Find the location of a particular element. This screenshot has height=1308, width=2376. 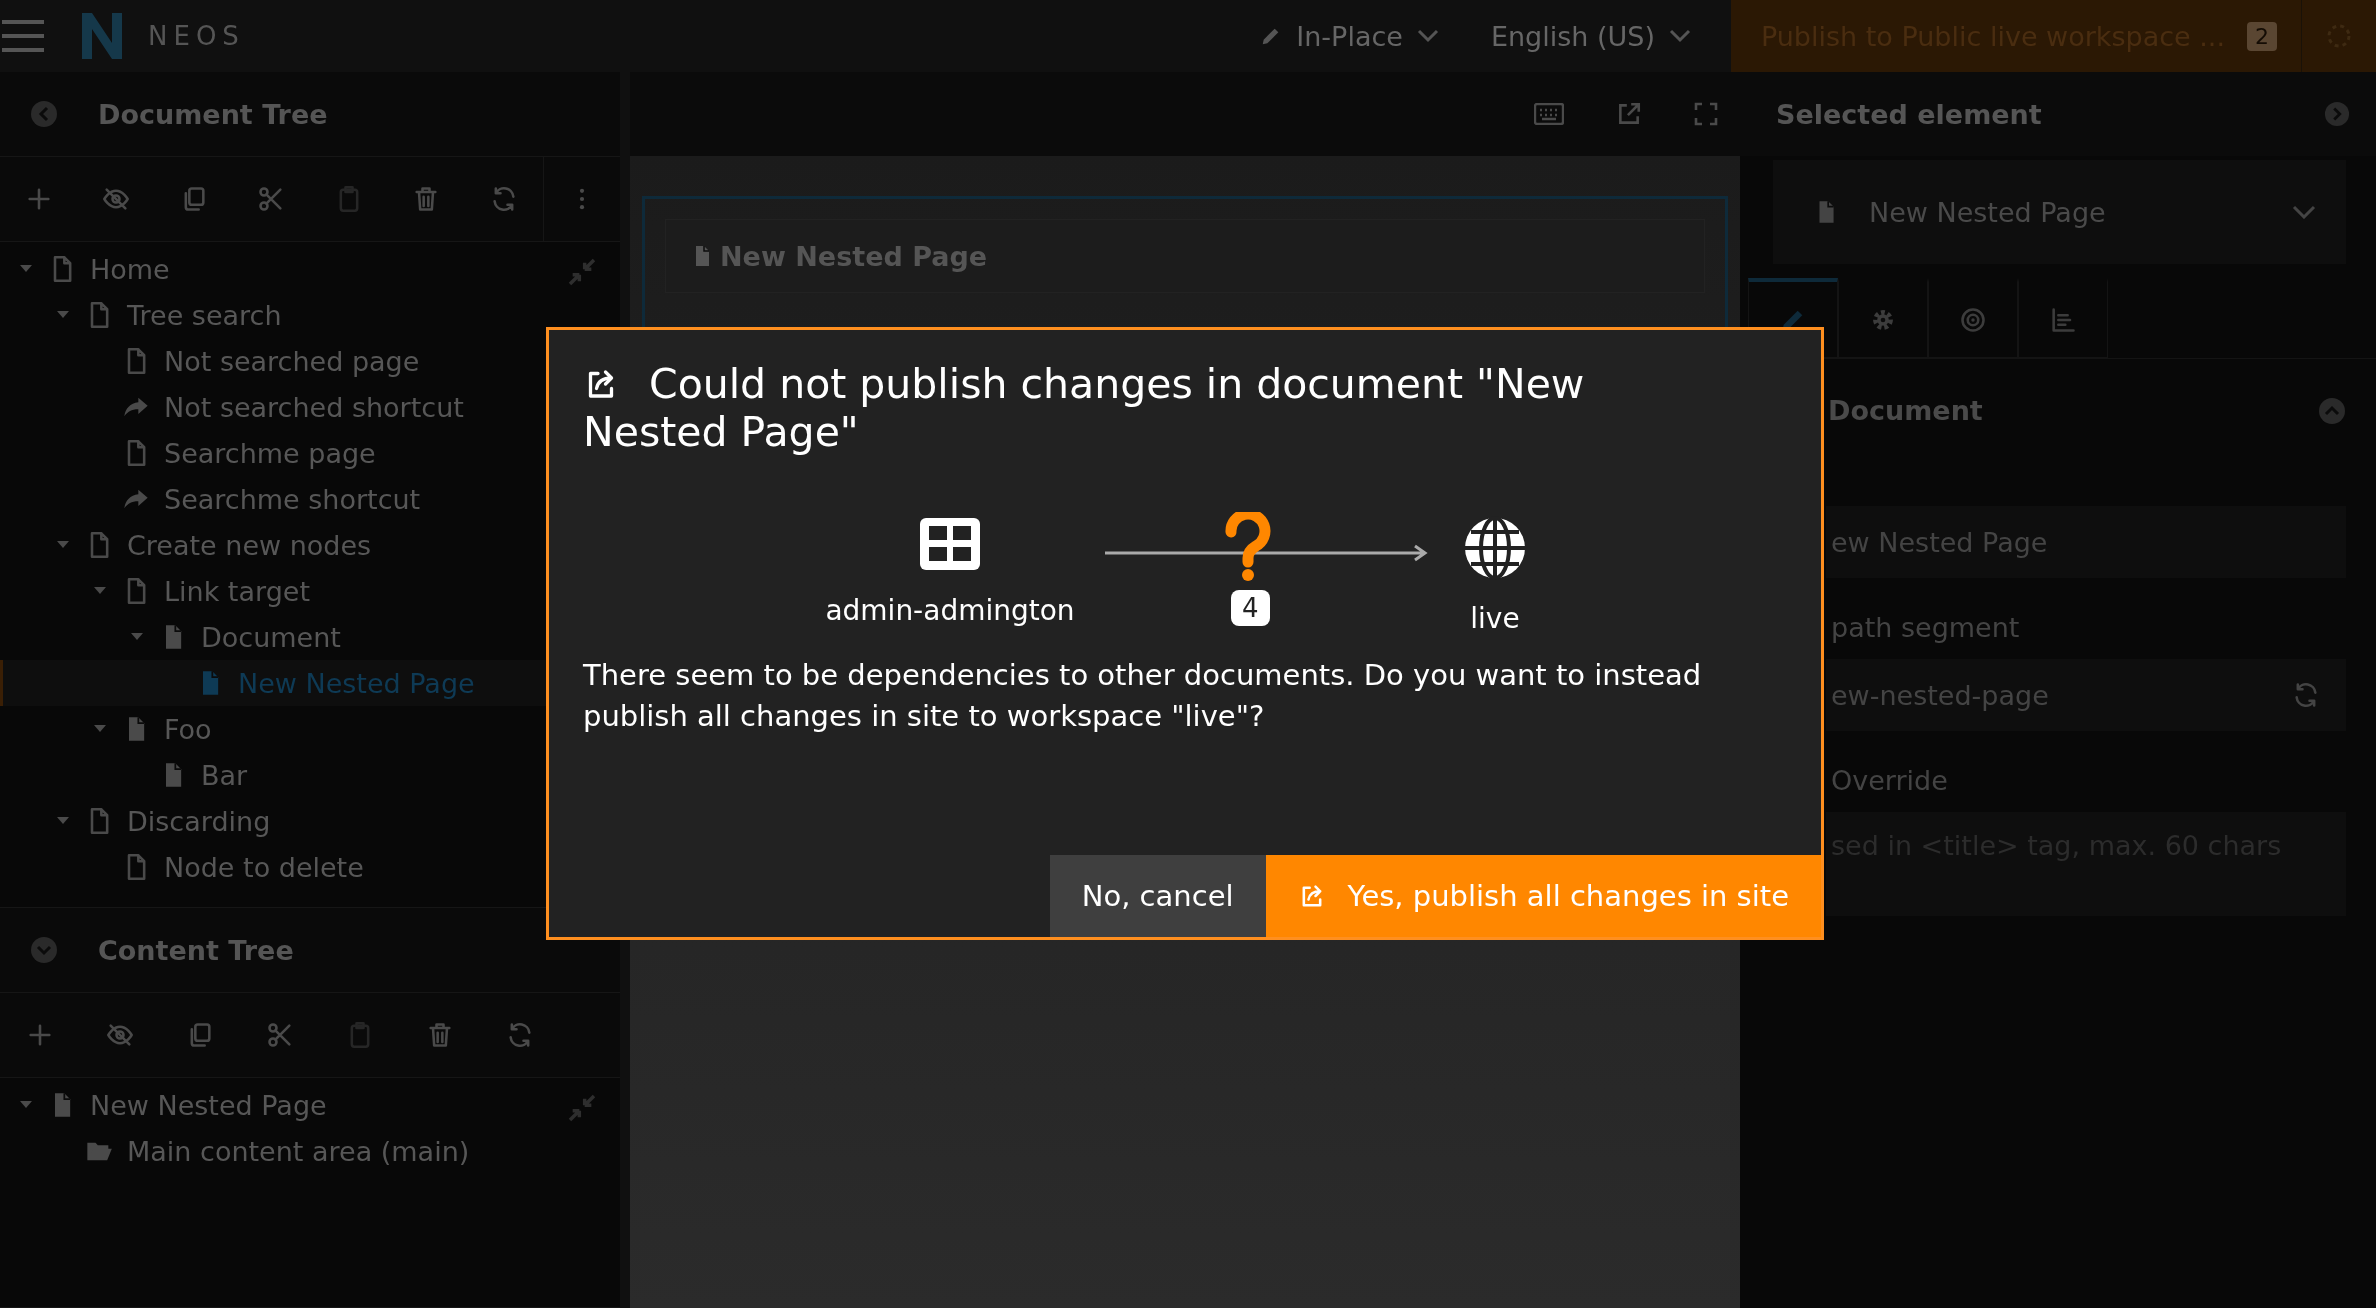

expand-icon is located at coordinates (44, 950).